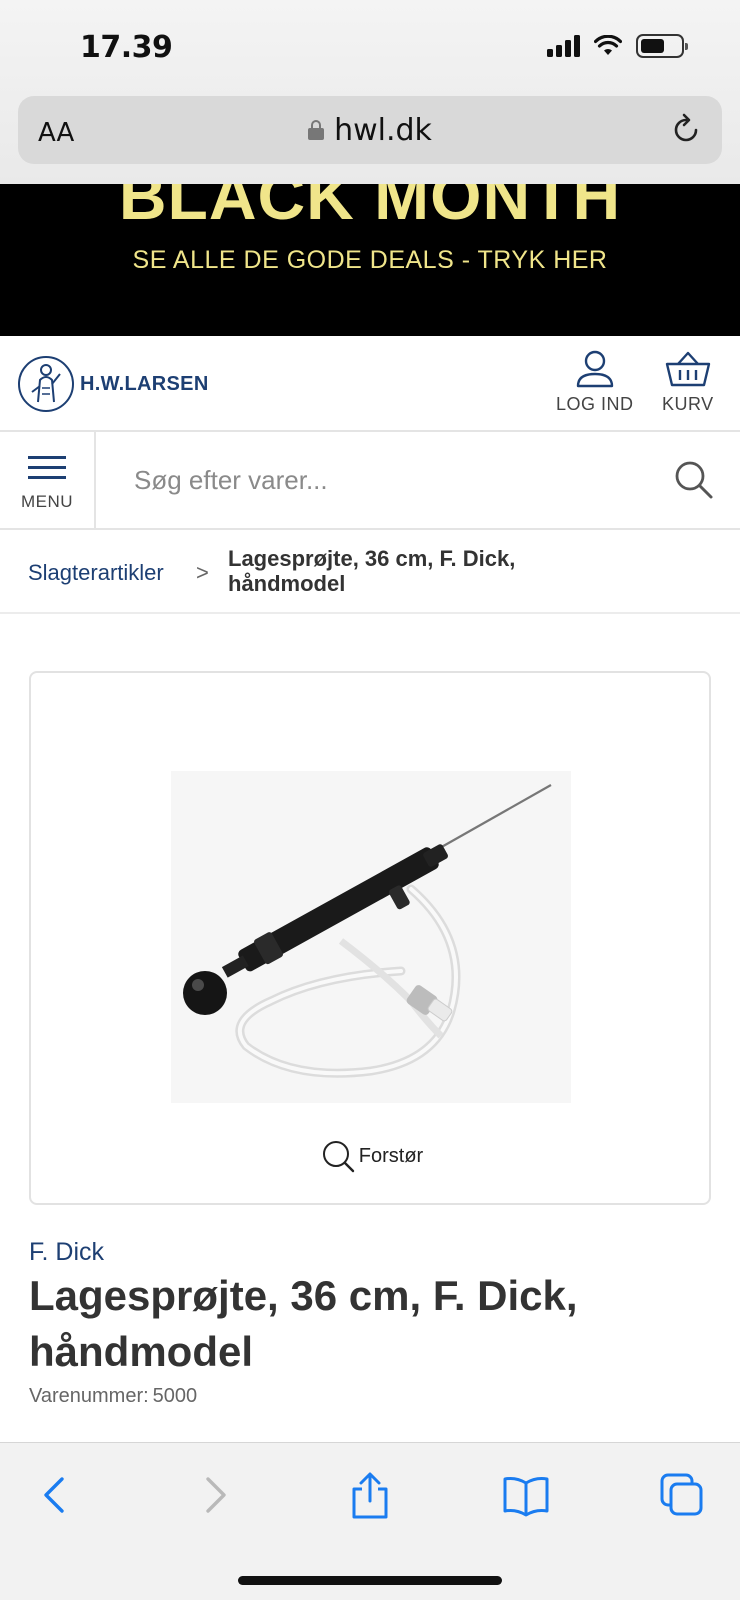  I want to click on cart-label: KURV, so click(688, 404).